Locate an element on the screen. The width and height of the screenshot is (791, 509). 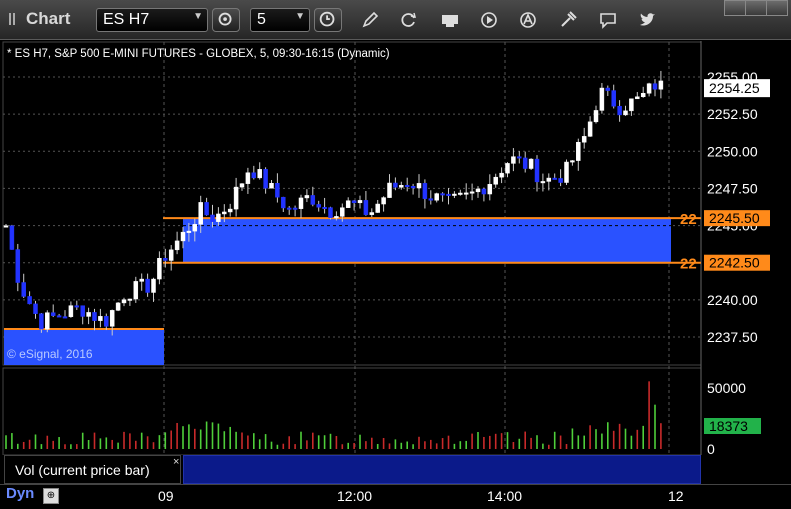
symbol-input: ES H7 ▼ is located at coordinates (152, 20).